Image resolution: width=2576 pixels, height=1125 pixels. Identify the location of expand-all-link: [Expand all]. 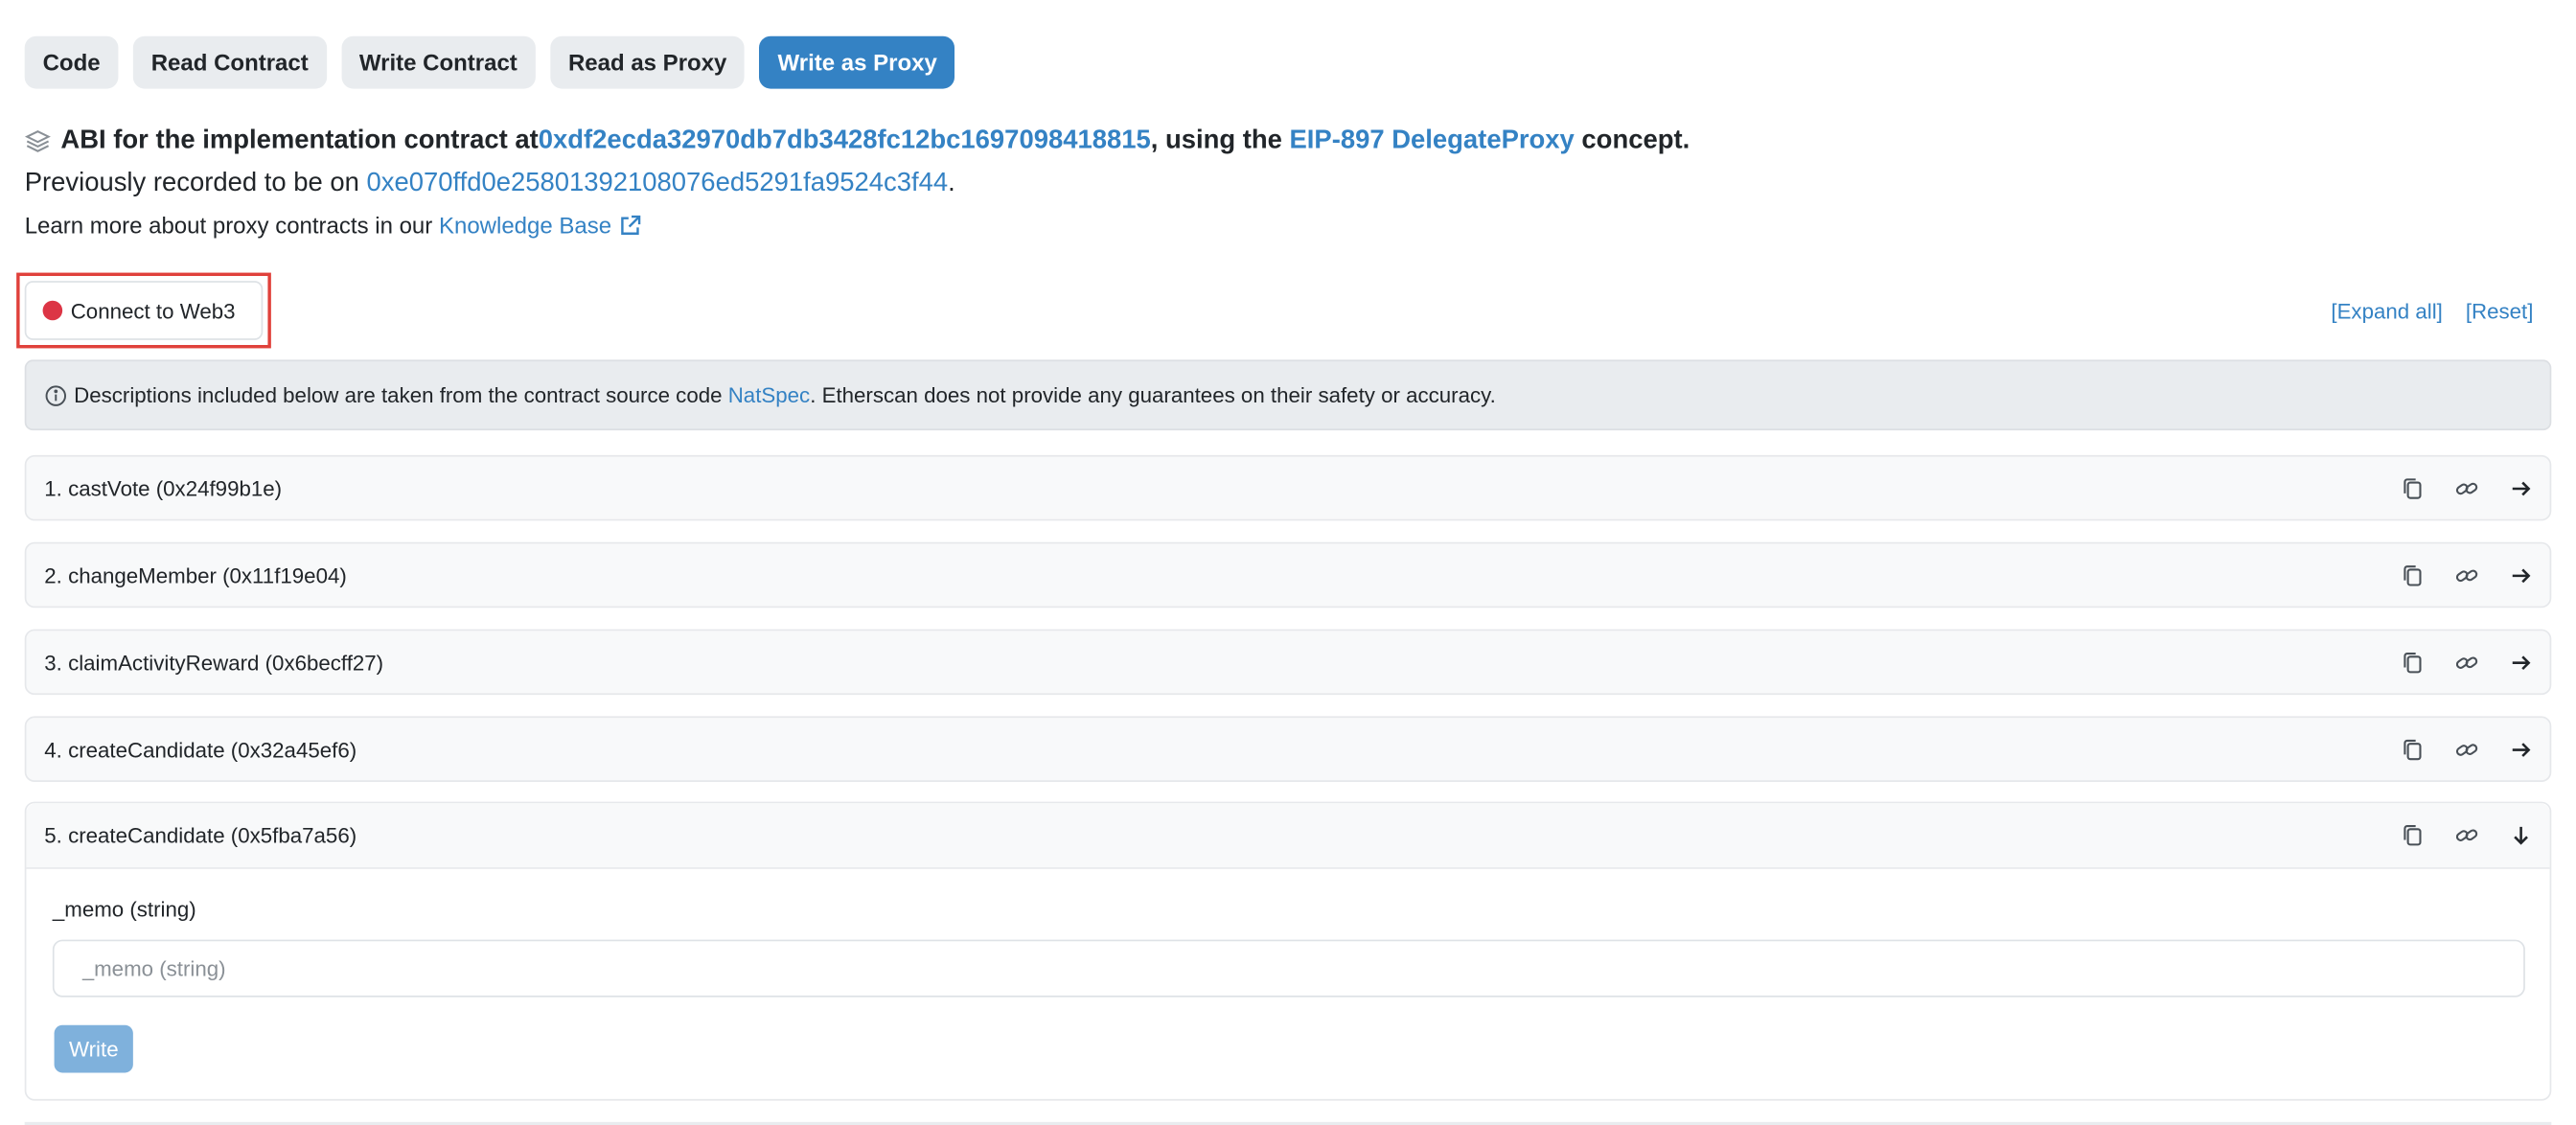
(2386, 311).